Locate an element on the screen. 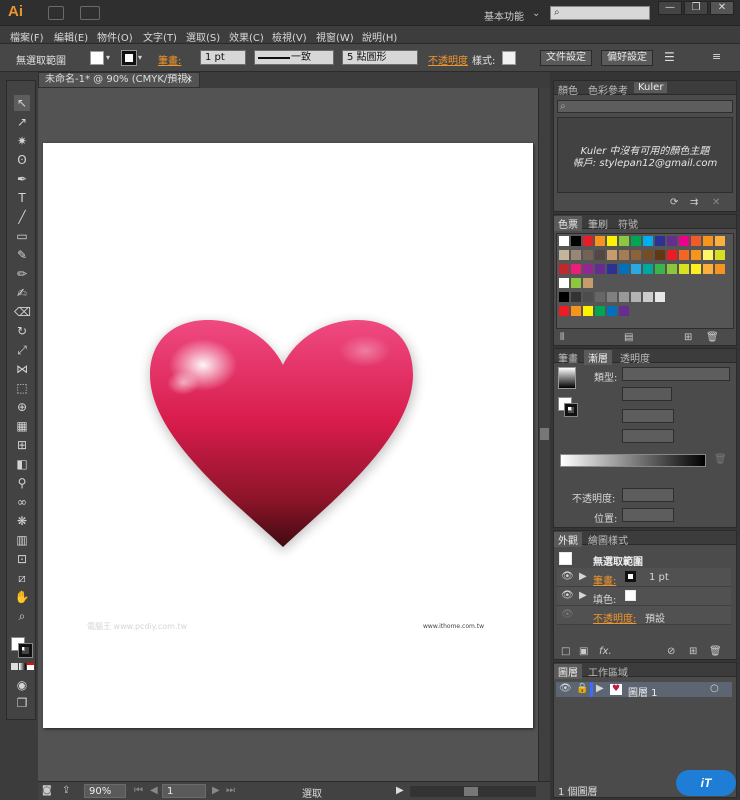 The width and height of the screenshot is (740, 800). new-swatch-icon: ⊞ is located at coordinates (688, 337).